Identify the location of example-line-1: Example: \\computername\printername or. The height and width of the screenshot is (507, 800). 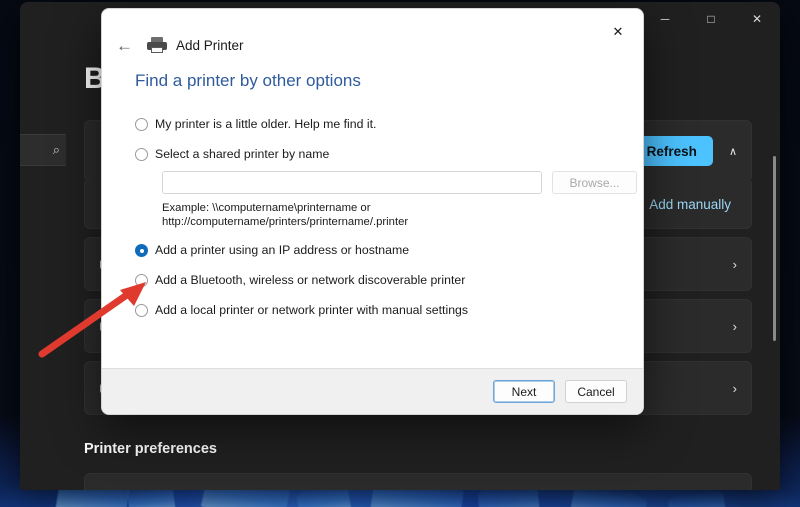
(266, 208).